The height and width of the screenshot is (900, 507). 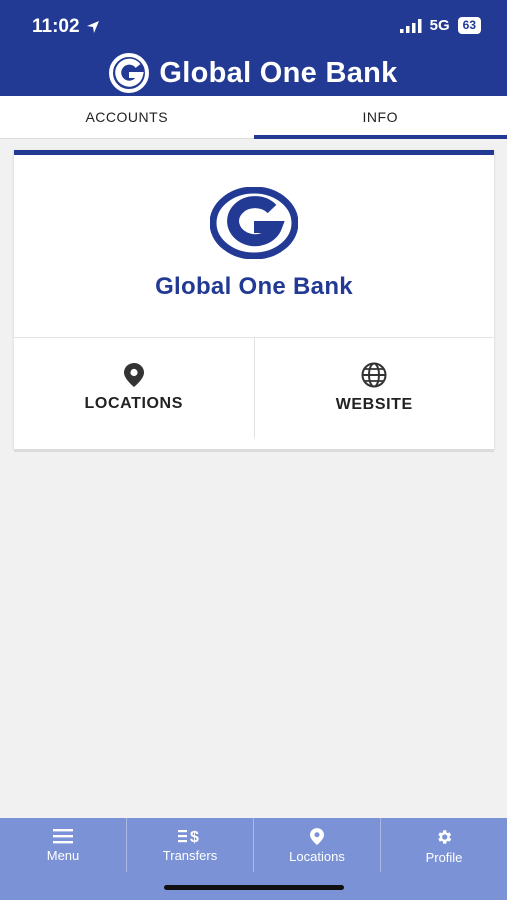 I want to click on nav-menu-label: Menu, so click(x=63, y=855).